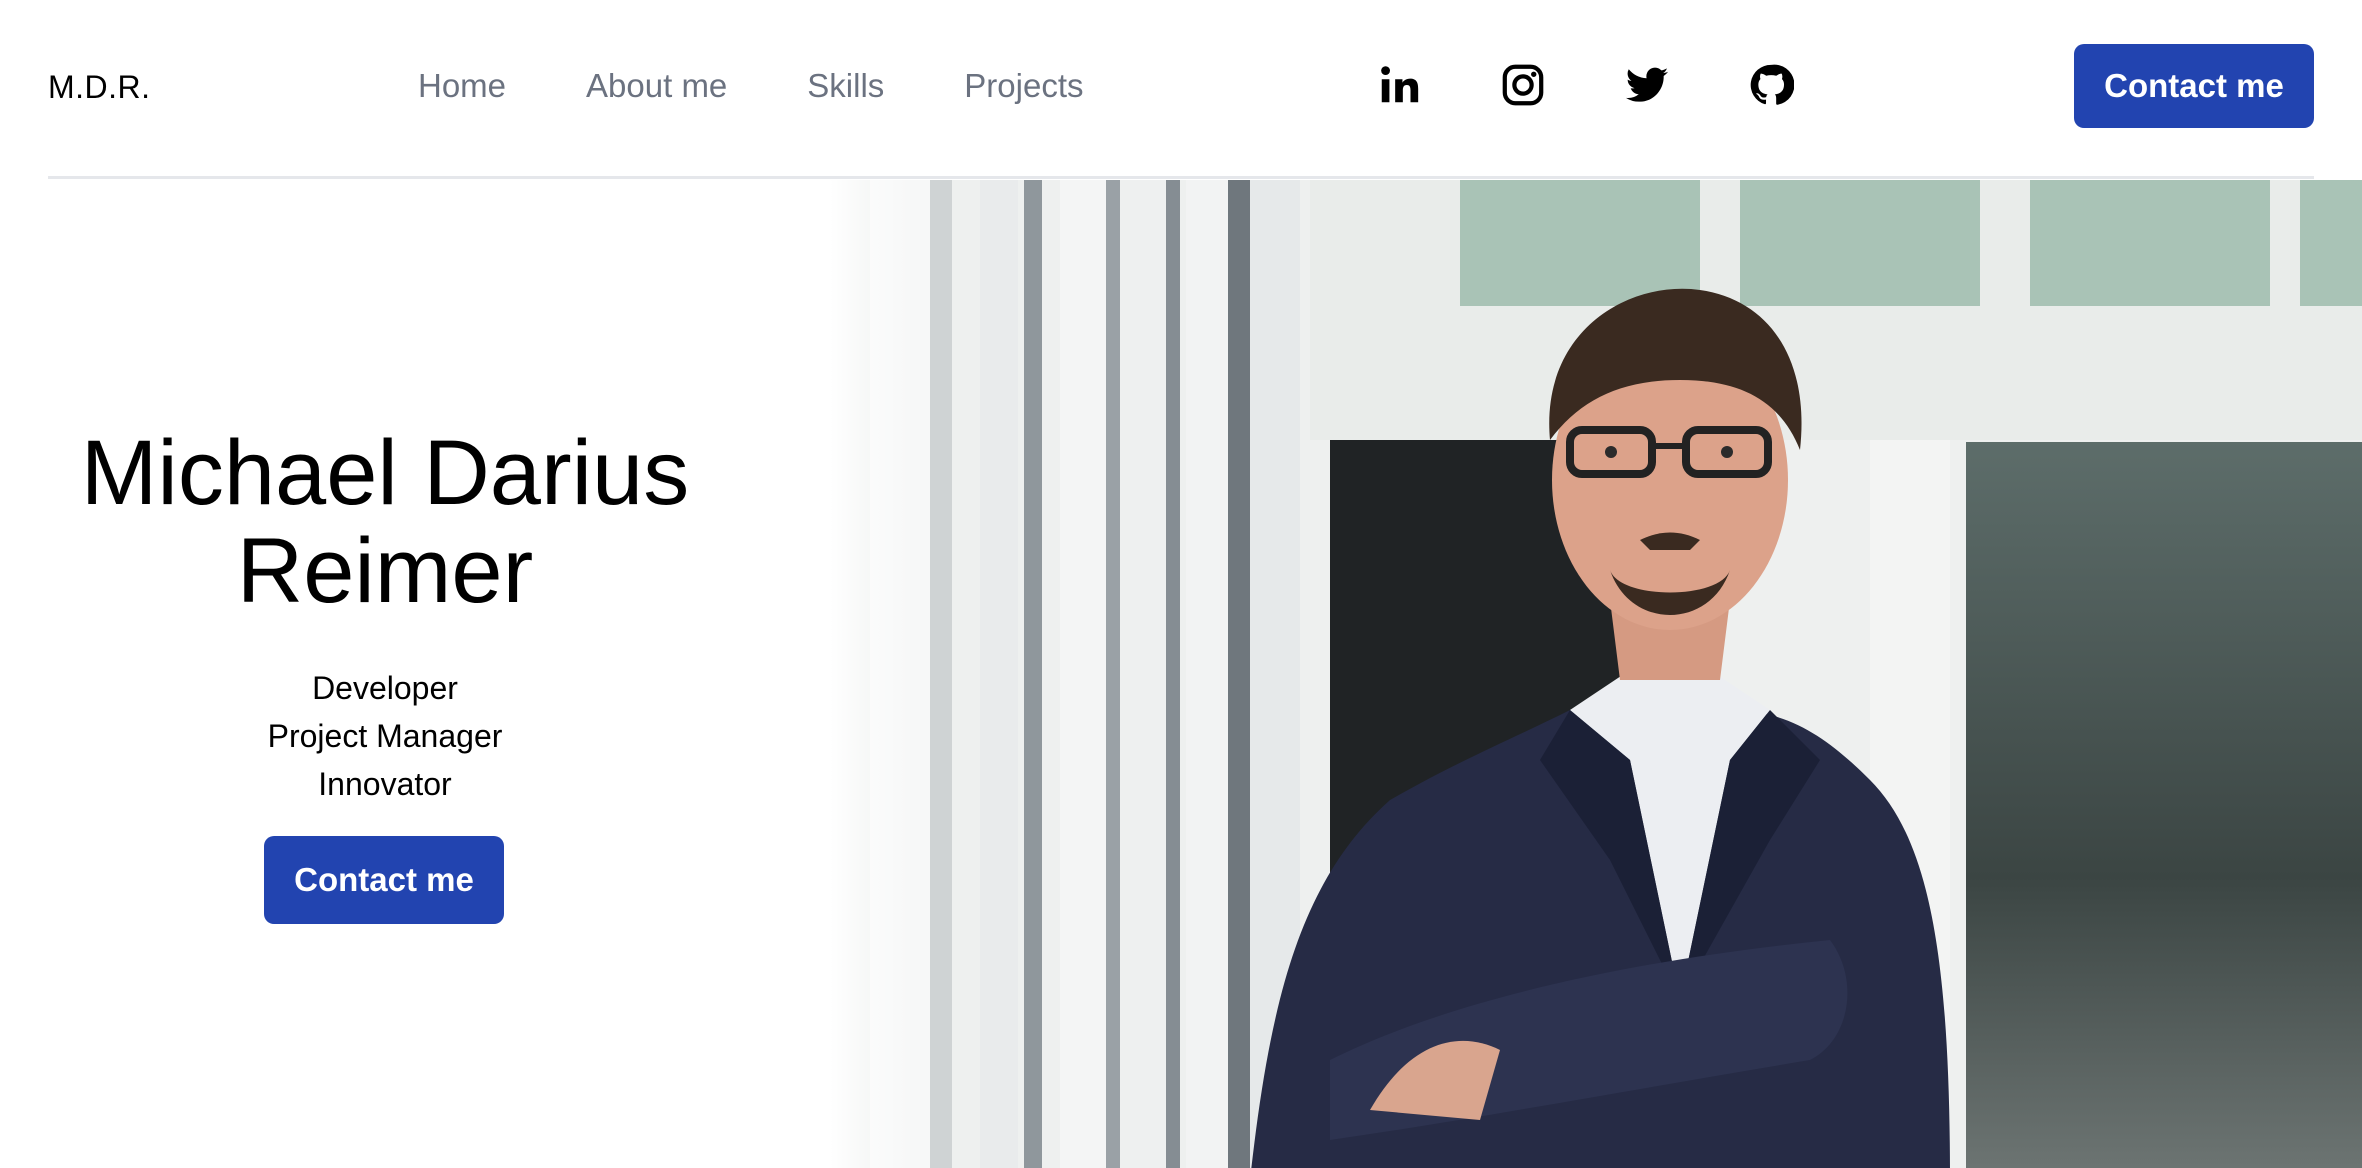 Image resolution: width=2362 pixels, height=1168 pixels. I want to click on header-divider, so click(1181, 177).